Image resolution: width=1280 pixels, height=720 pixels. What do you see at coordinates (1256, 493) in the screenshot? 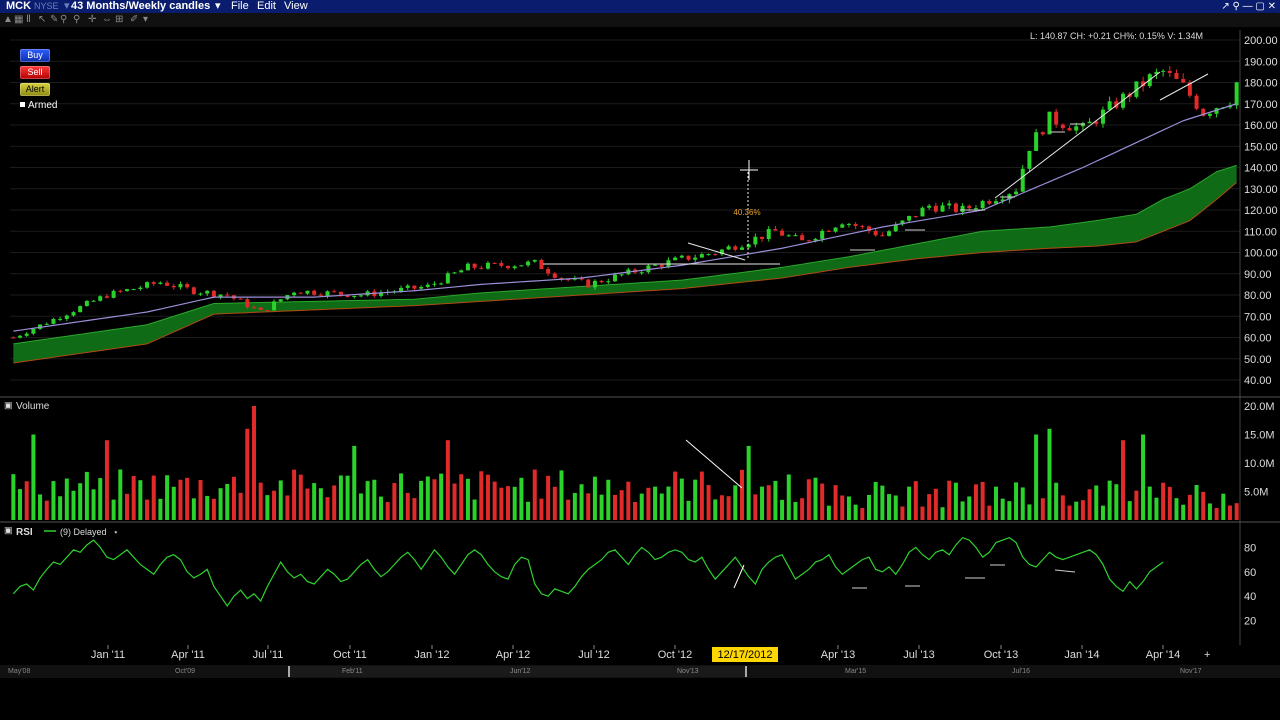
I see `volume-tick-label: 5.0M` at bounding box center [1256, 493].